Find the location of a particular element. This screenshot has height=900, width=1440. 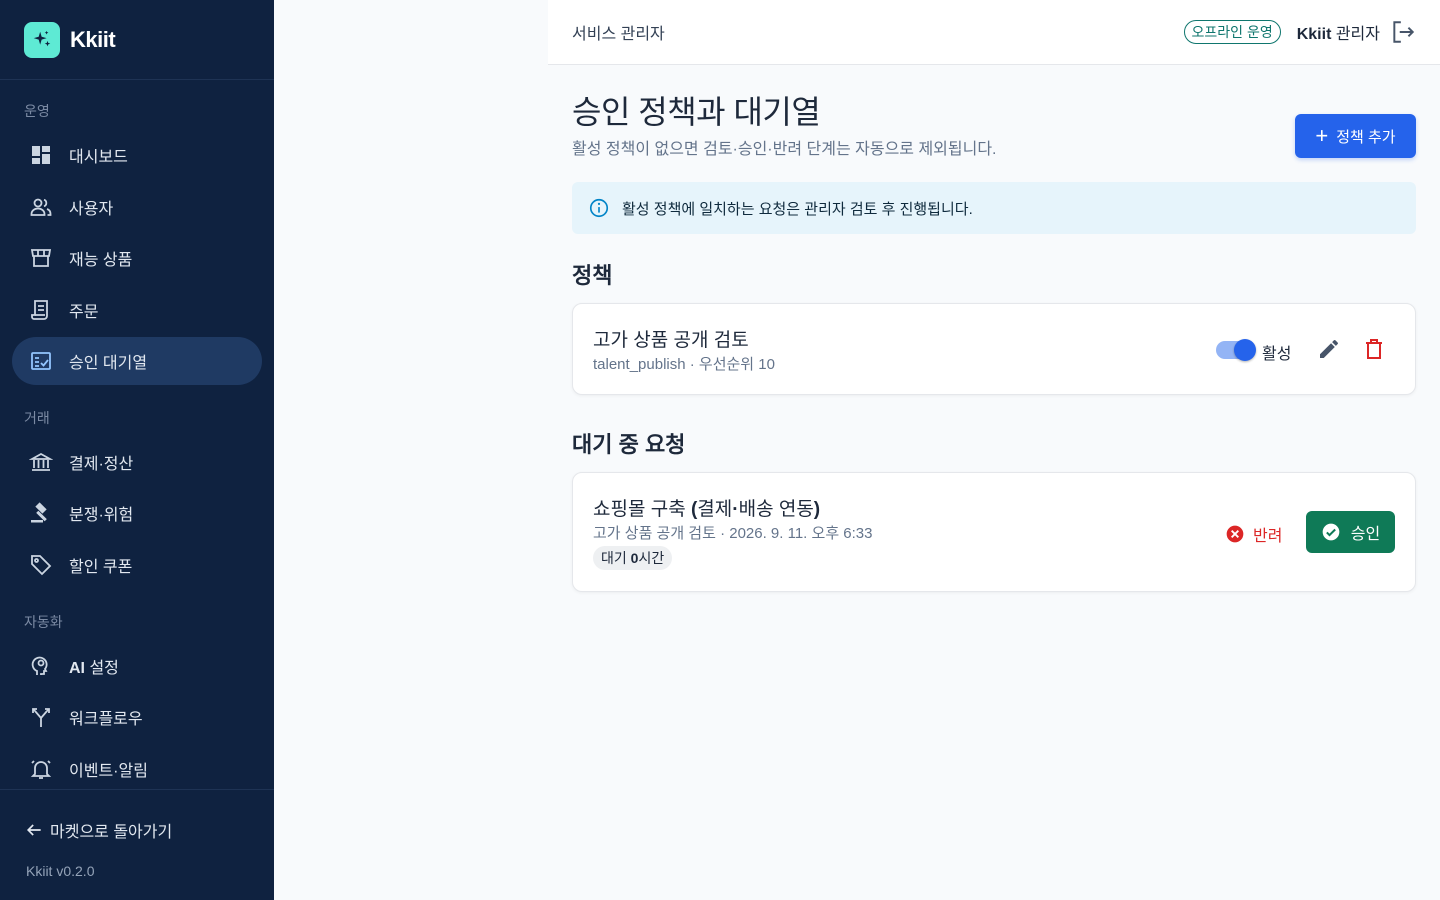

trash-icon is located at coordinates (1374, 349).